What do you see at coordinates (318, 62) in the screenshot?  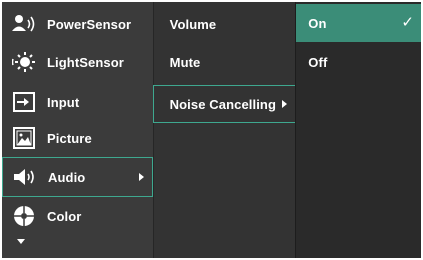 I see `option-label: Off` at bounding box center [318, 62].